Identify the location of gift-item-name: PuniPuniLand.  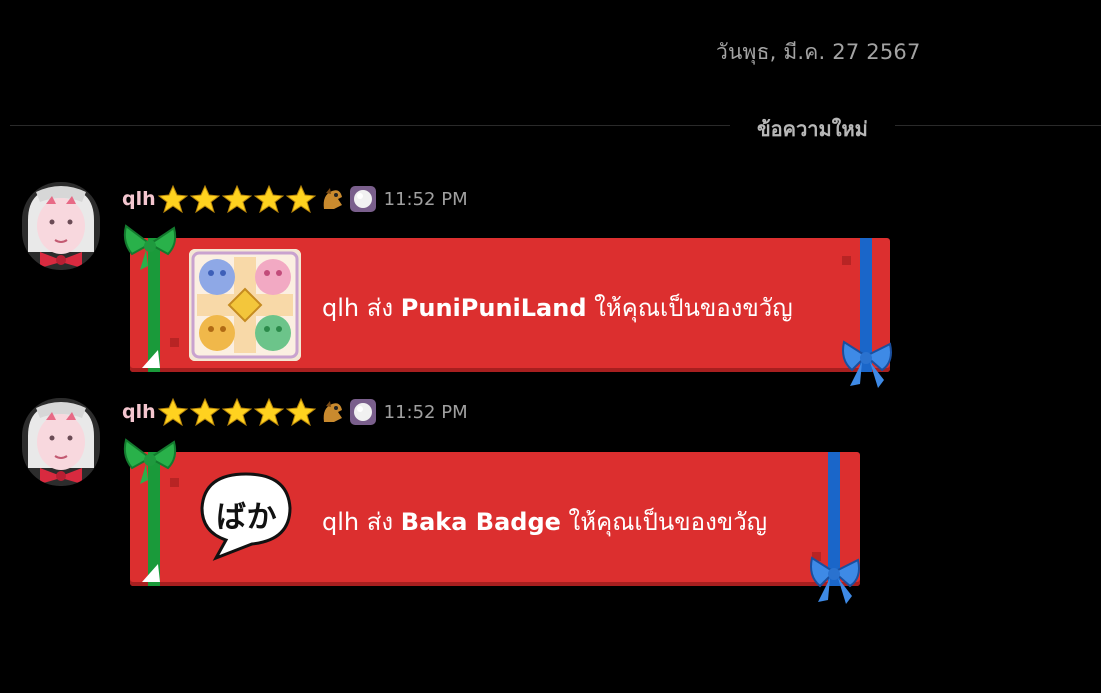
(493, 308).